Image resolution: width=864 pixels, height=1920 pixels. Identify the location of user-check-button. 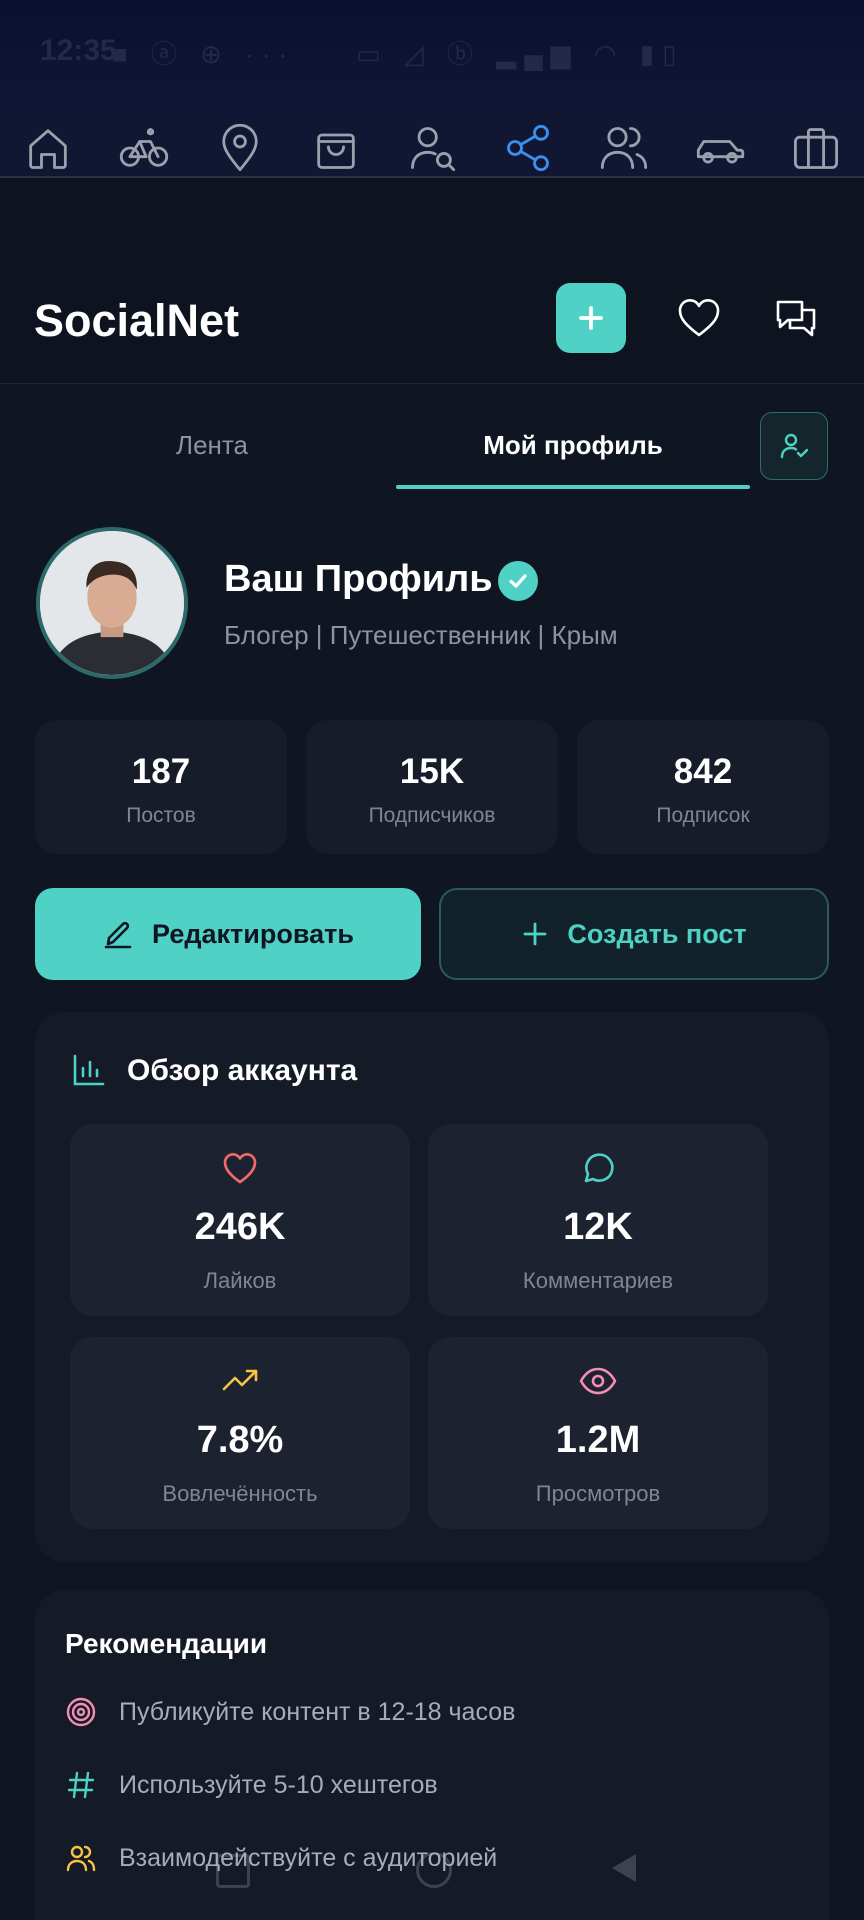
(794, 446).